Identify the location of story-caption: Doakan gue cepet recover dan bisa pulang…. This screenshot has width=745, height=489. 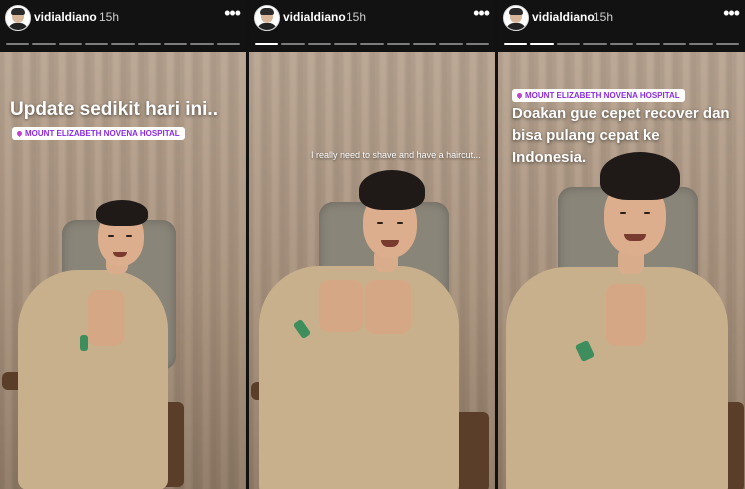
(621, 135).